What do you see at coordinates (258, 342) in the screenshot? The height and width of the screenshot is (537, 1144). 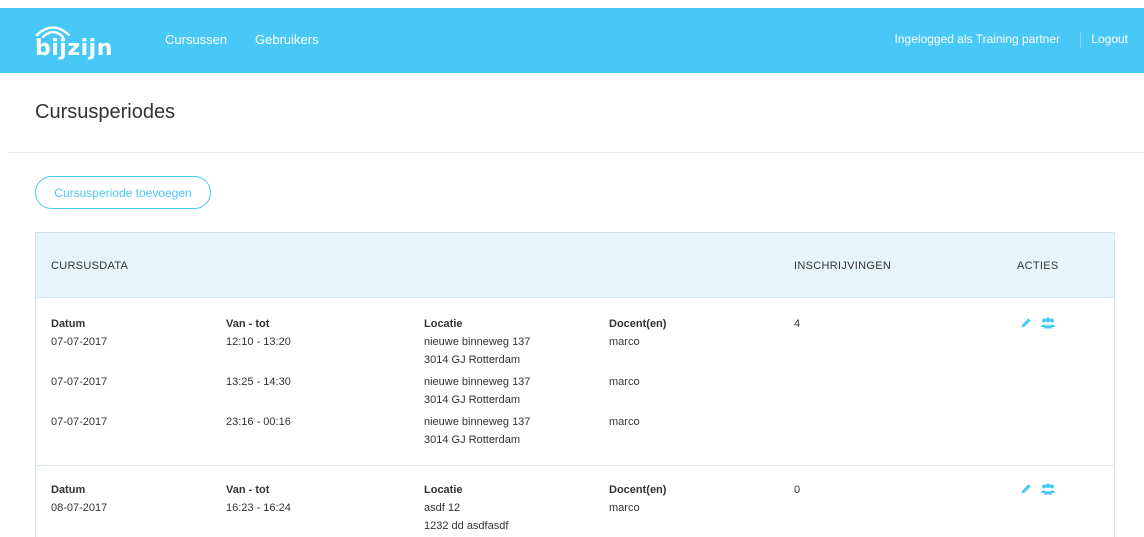 I see `session-tijd: 12:10 - 13:20` at bounding box center [258, 342].